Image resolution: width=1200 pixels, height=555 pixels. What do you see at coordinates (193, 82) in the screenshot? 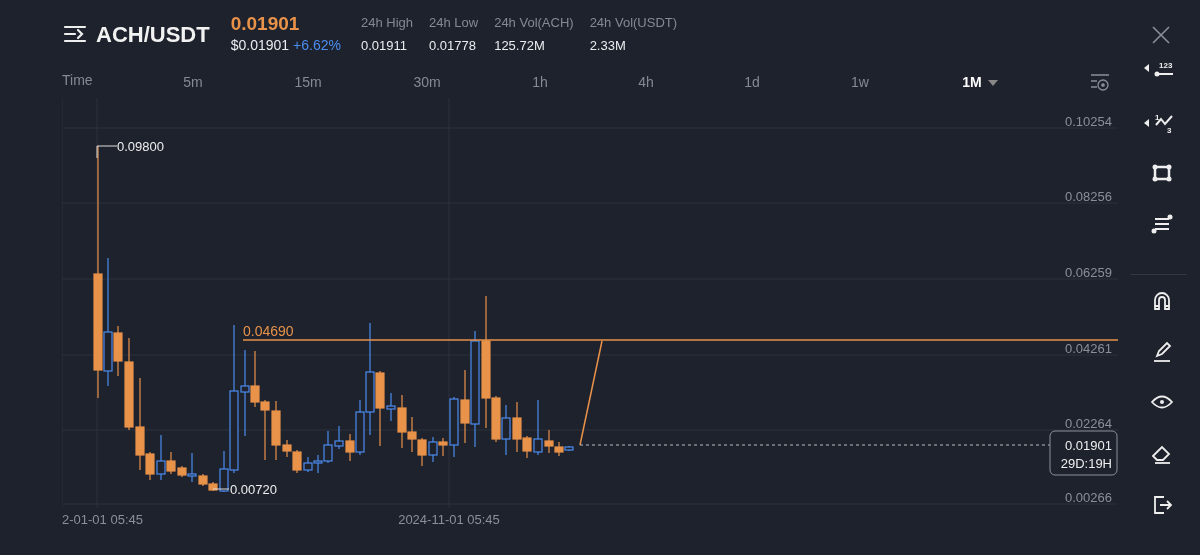
I see `interval-tab: 5m` at bounding box center [193, 82].